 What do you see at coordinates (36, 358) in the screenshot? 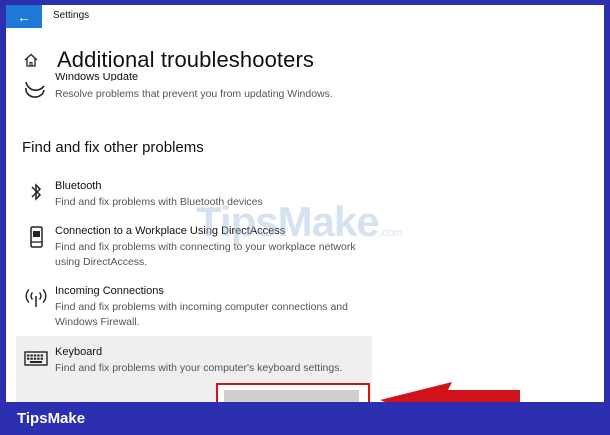
I see `keyboard-icon` at bounding box center [36, 358].